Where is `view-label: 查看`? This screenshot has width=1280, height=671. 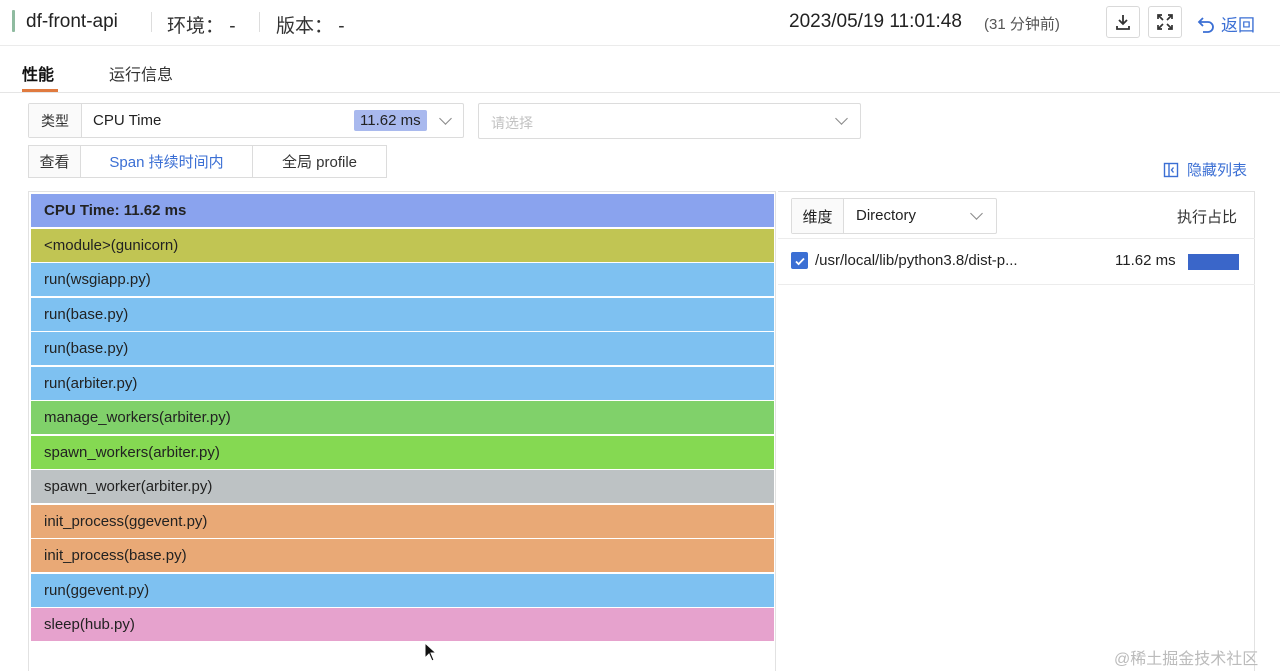
view-label: 查看 is located at coordinates (54, 161).